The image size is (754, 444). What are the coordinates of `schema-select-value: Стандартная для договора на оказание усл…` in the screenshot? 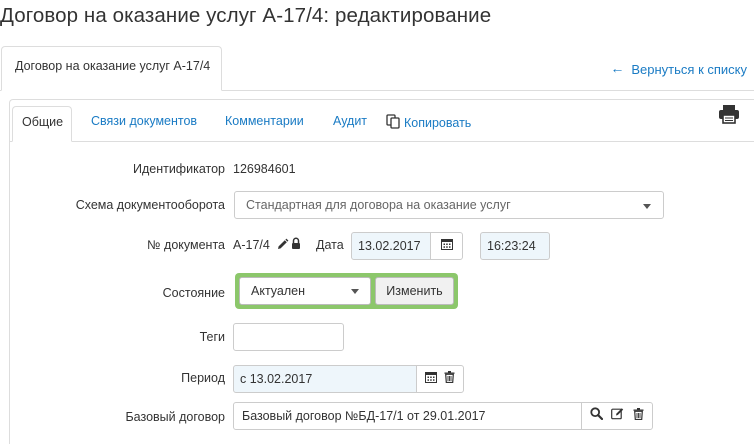 It's located at (378, 205).